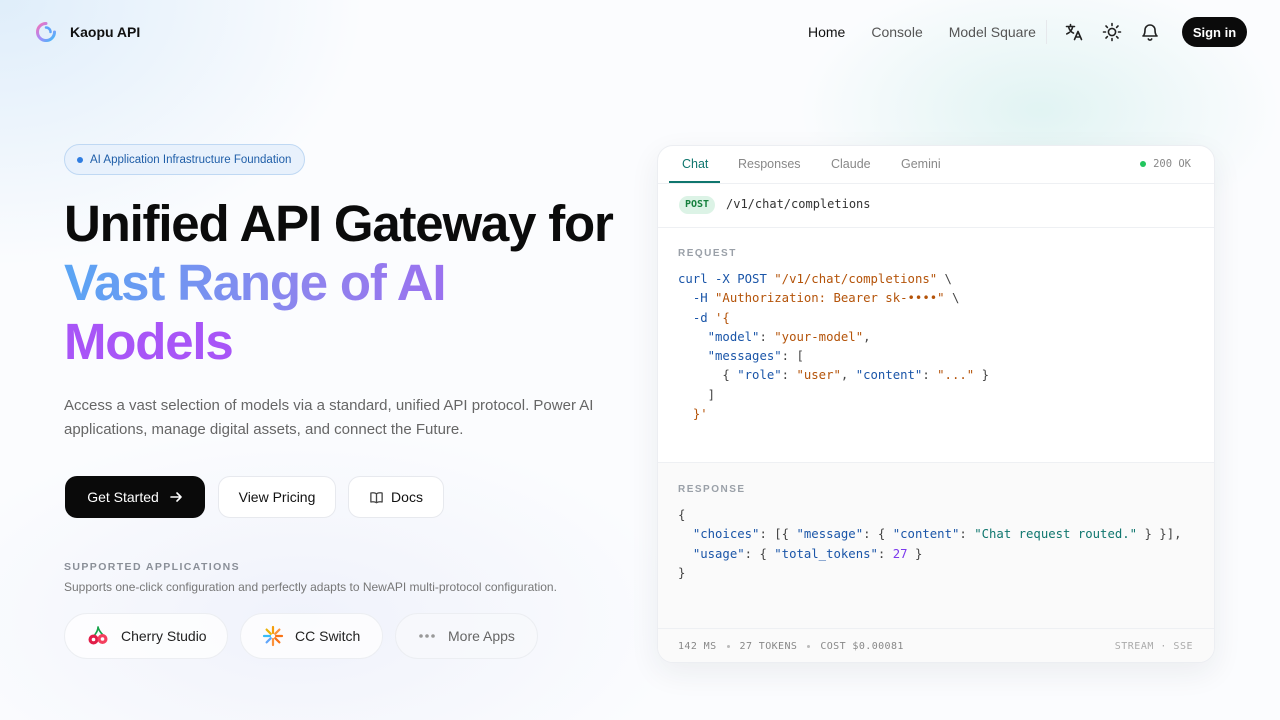 The height and width of the screenshot is (720, 1280). What do you see at coordinates (152, 567) in the screenshot?
I see `supported-apps-title: SUPPORTED APPLICATIONS` at bounding box center [152, 567].